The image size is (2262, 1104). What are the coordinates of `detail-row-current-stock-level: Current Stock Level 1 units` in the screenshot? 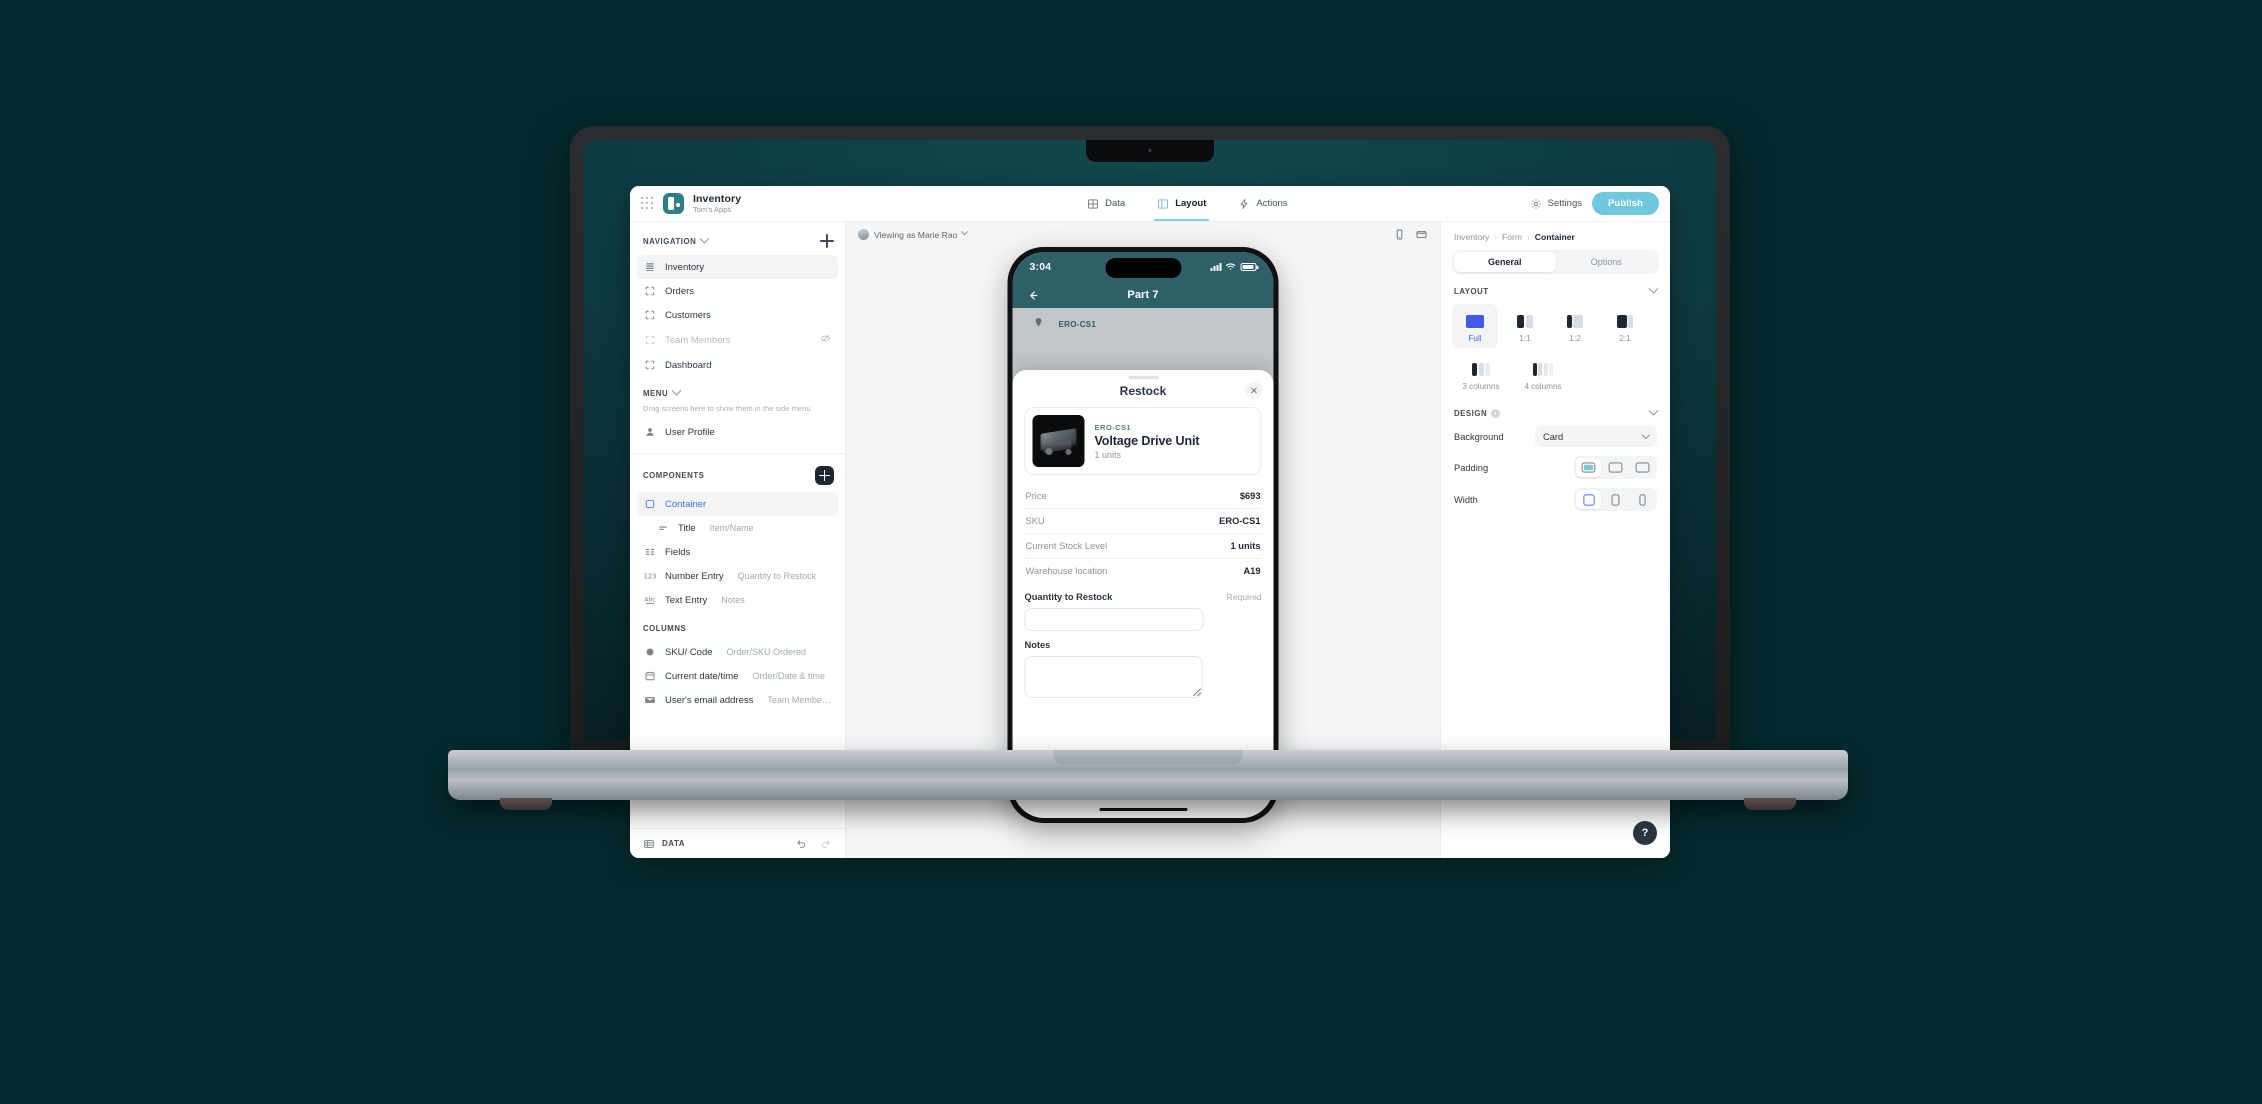 It's located at (1143, 546).